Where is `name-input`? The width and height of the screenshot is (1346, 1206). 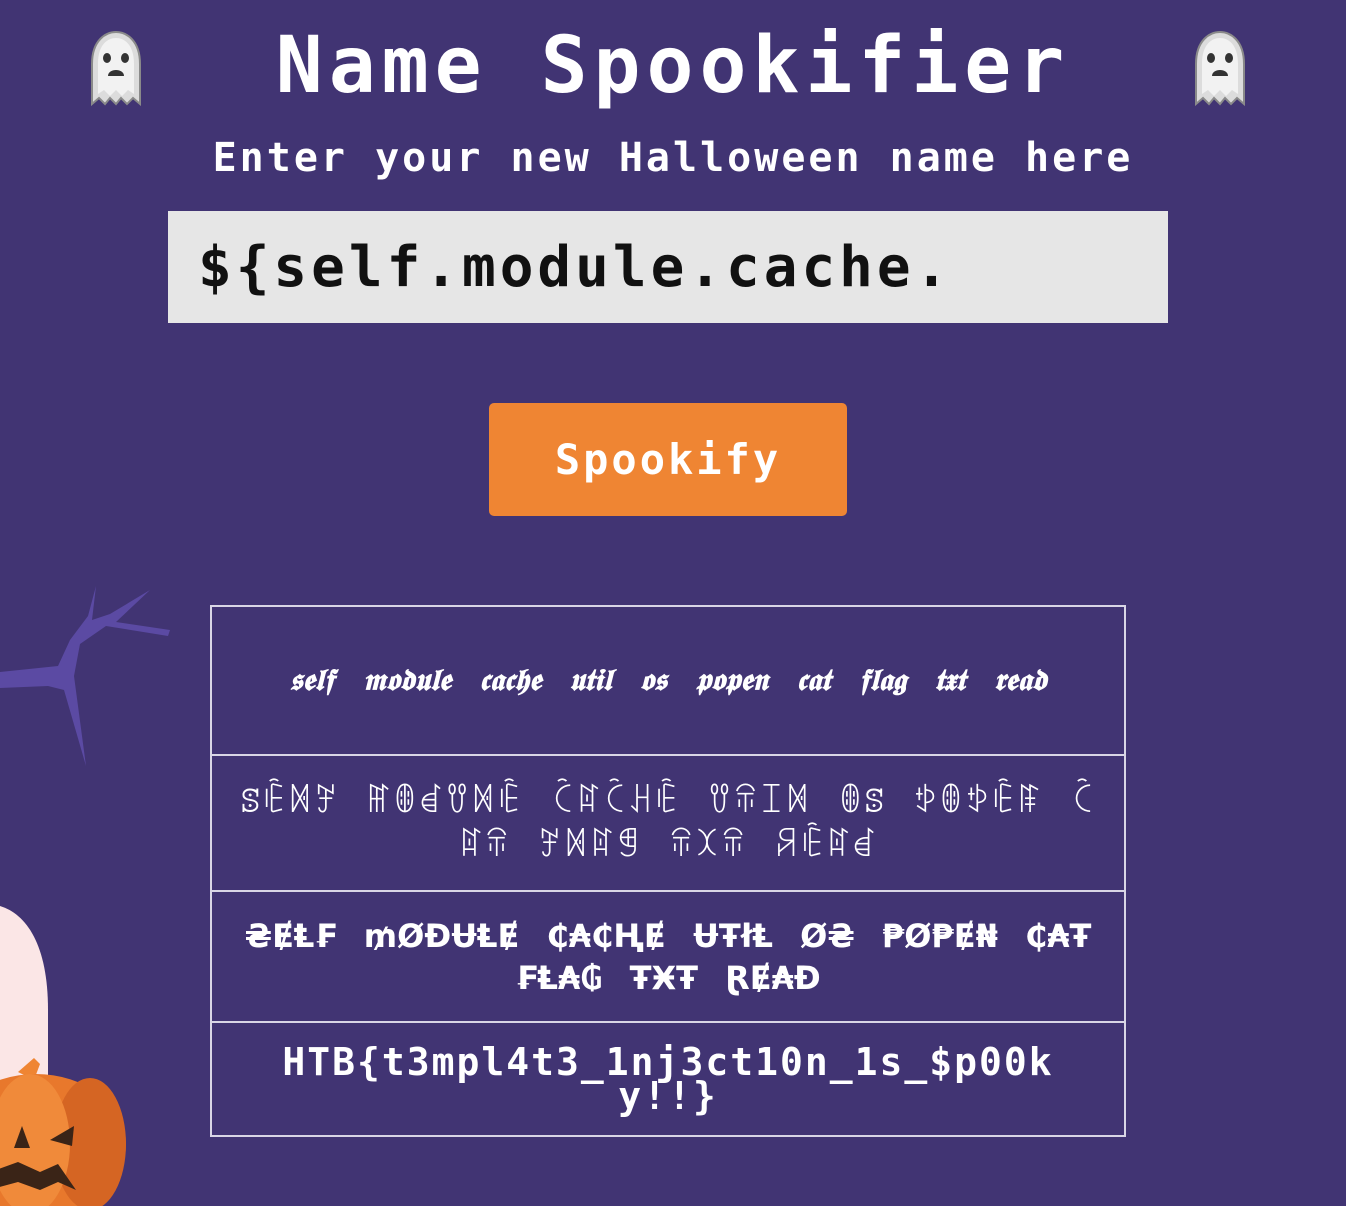
name-input is located at coordinates (668, 267).